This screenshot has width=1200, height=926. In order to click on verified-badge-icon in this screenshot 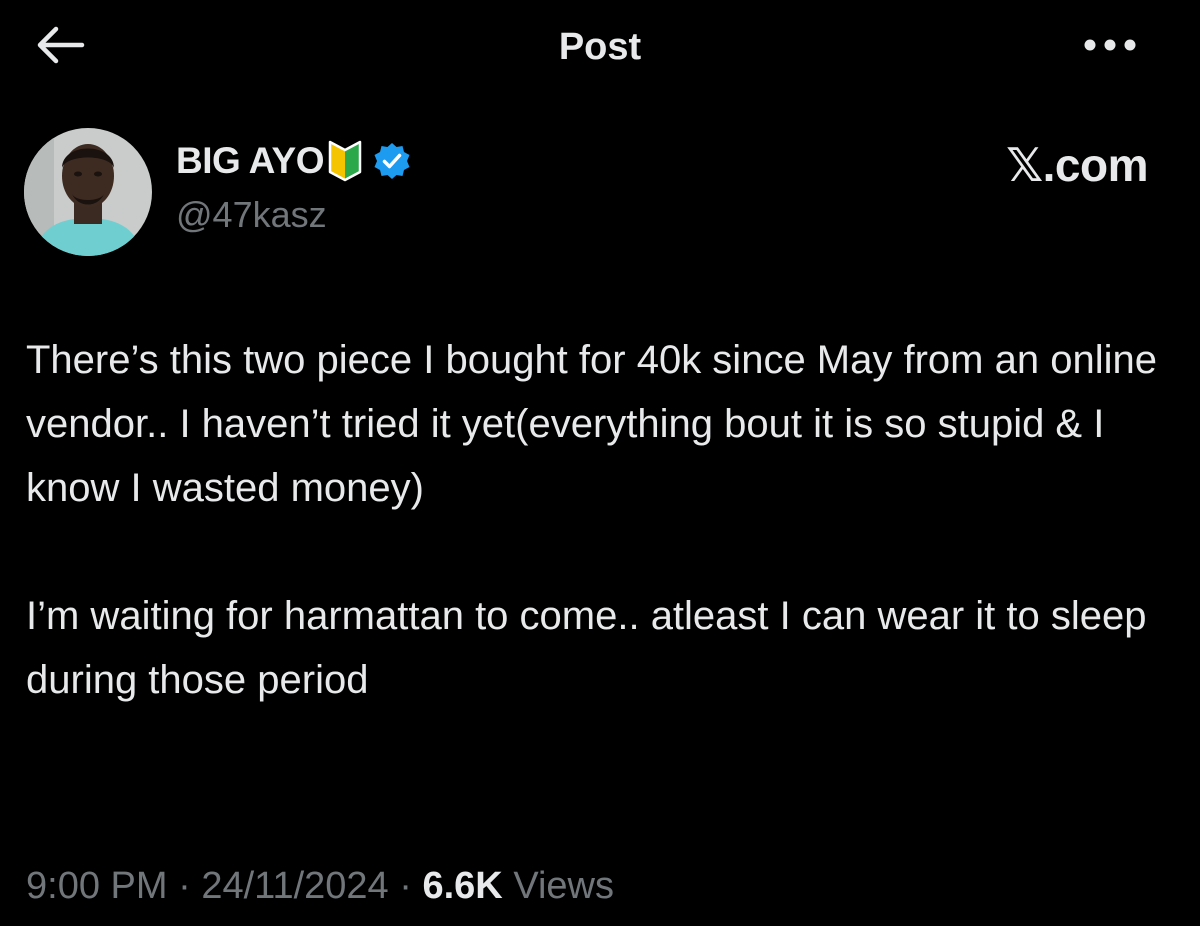, I will do `click(392, 161)`.